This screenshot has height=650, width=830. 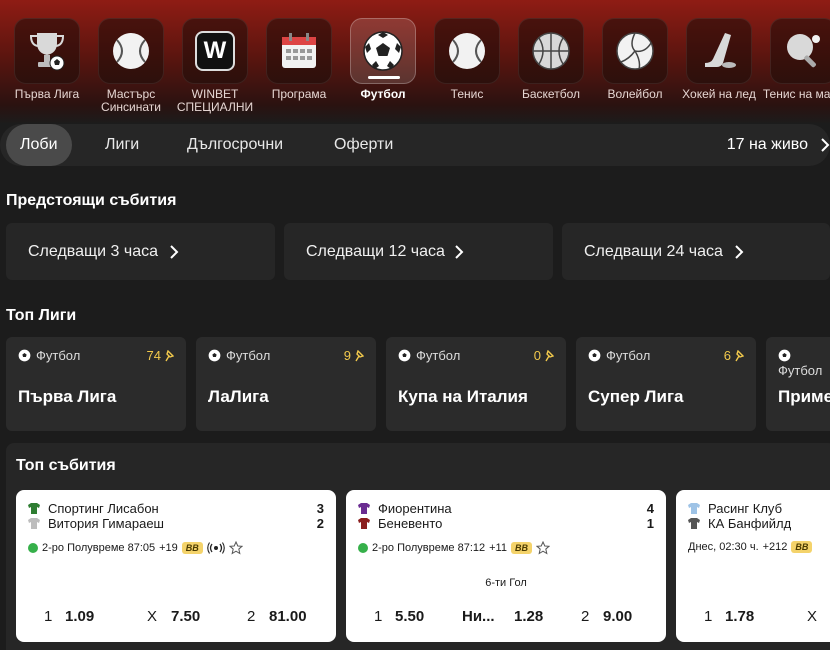 I want to click on tennis-ball-icon, so click(x=131, y=51).